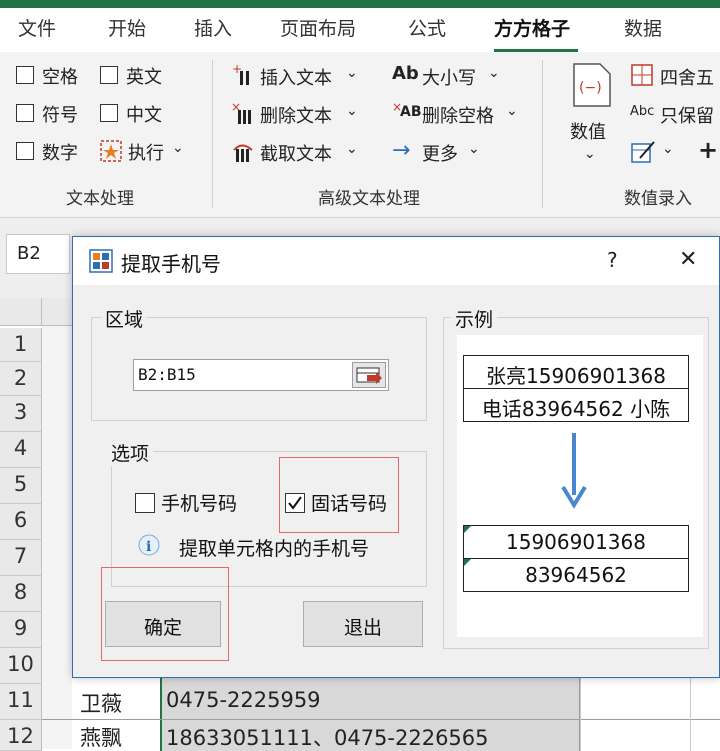  What do you see at coordinates (296, 116) in the screenshot?
I see `delete-text-label: 删除文本` at bounding box center [296, 116].